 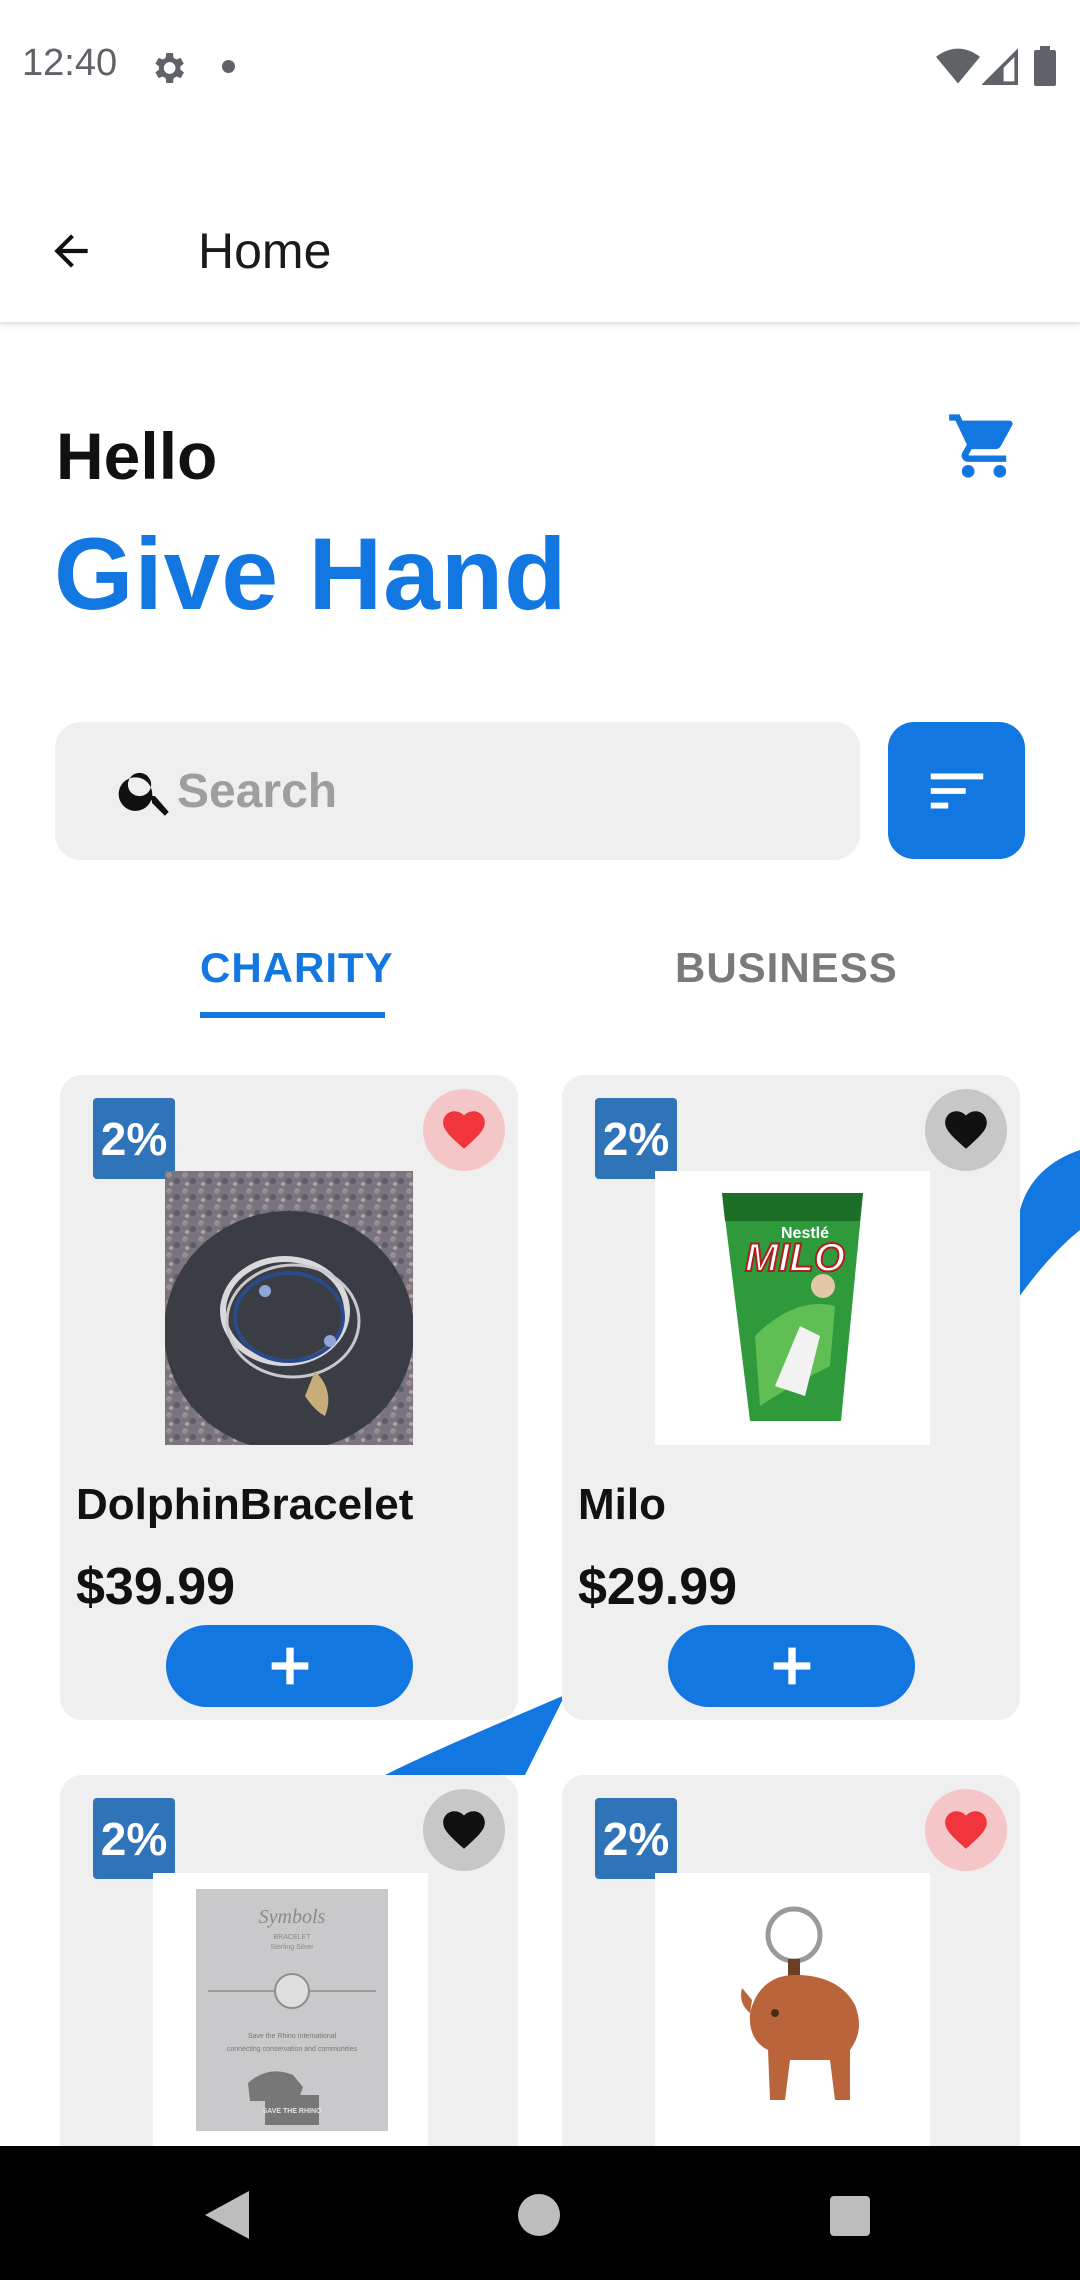 What do you see at coordinates (540, 247) in the screenshot?
I see `app-bar: Home` at bounding box center [540, 247].